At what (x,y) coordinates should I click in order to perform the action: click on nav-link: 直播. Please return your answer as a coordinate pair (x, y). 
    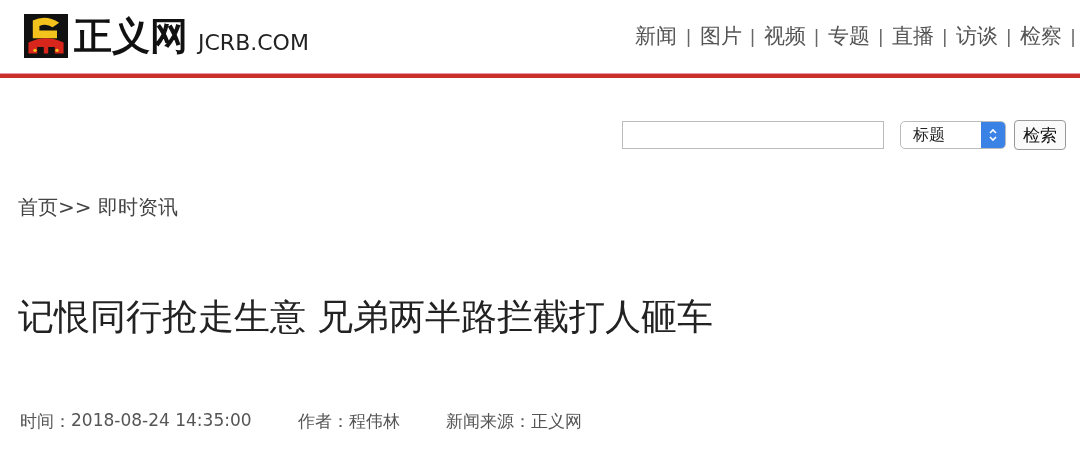
    Looking at the image, I should click on (912, 36).